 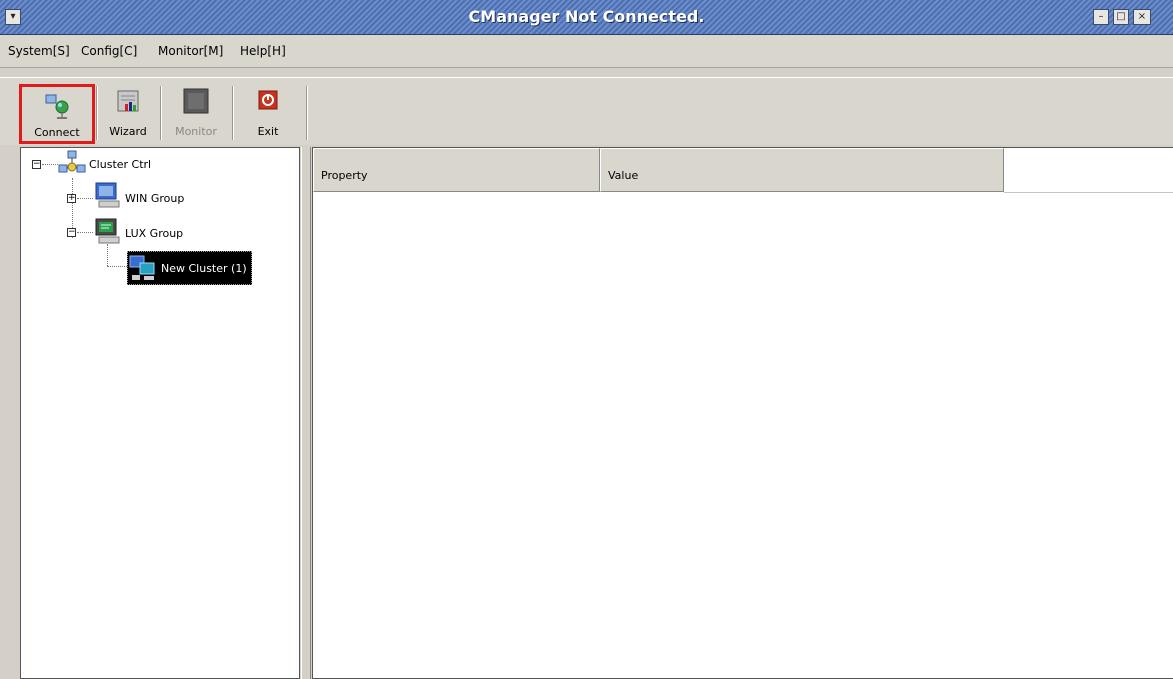 What do you see at coordinates (109, 51) in the screenshot?
I see `menu-config: Config[C]` at bounding box center [109, 51].